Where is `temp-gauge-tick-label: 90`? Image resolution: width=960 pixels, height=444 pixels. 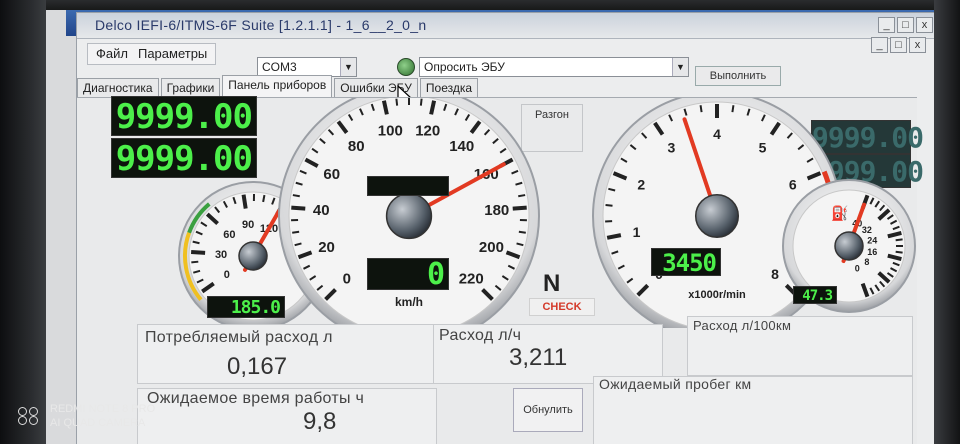
temp-gauge-tick-label: 90 is located at coordinates (248, 225).